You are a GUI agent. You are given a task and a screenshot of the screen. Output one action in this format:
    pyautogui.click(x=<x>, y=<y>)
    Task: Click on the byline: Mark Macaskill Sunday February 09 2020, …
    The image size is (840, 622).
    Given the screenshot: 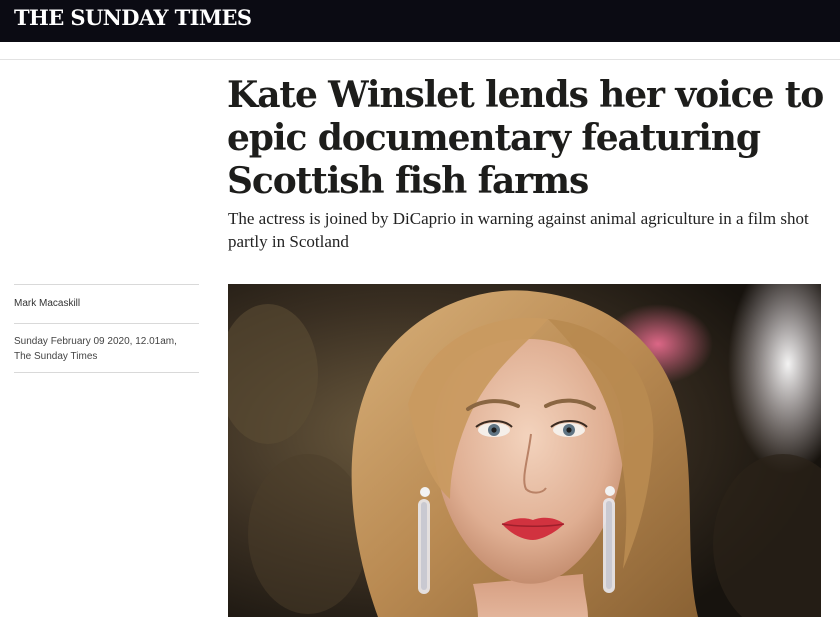 What is the action you would take?
    pyautogui.click(x=106, y=328)
    